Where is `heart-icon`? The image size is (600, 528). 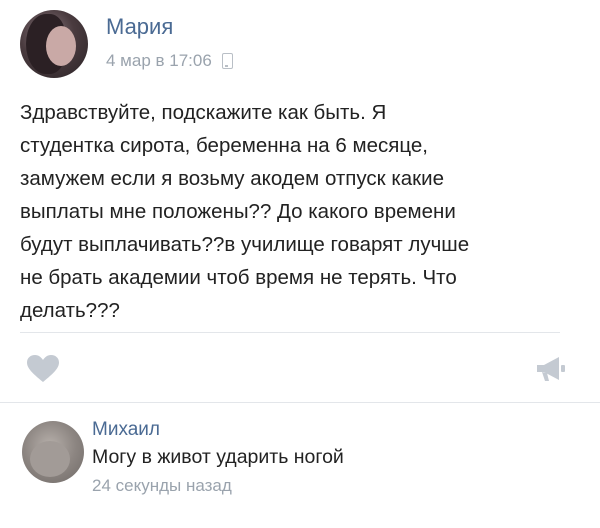
heart-icon is located at coordinates (43, 369).